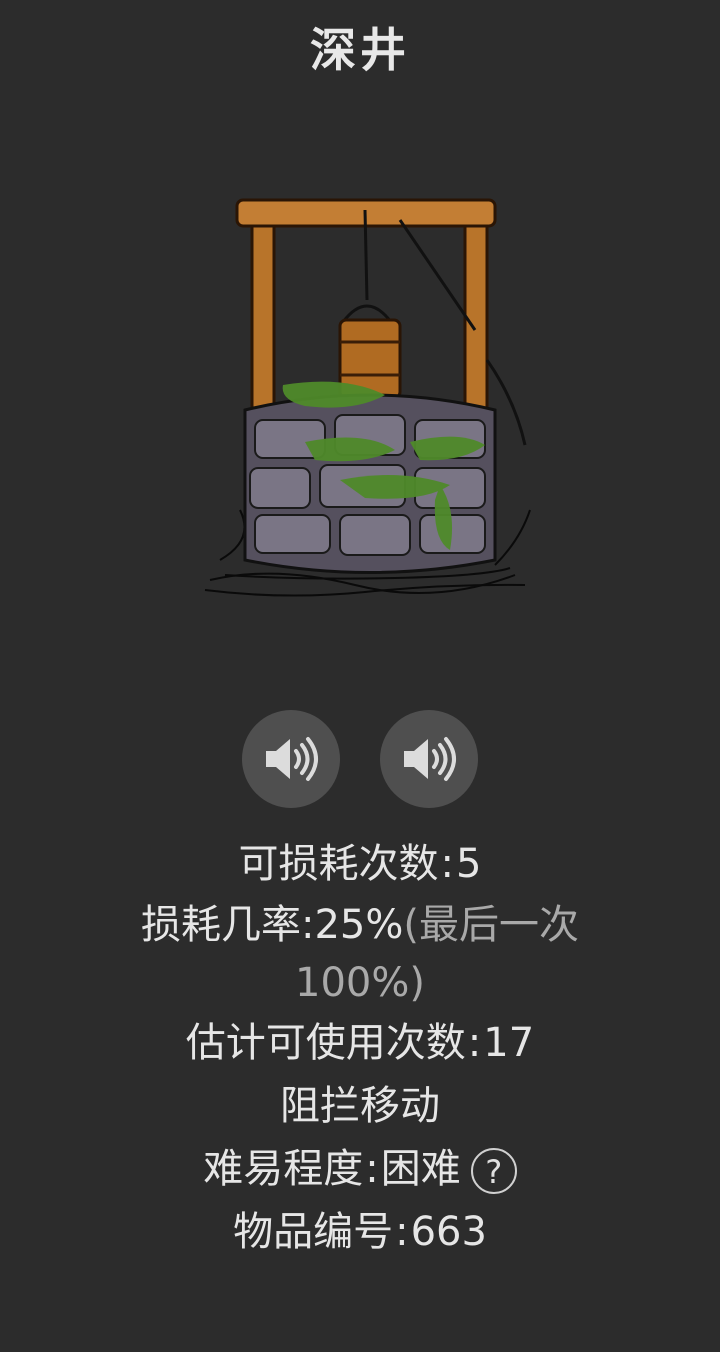 This screenshot has width=720, height=1352. What do you see at coordinates (360, 954) in the screenshot?
I see `wear-rate-line: 损耗几率:25%(最后一次 100%)` at bounding box center [360, 954].